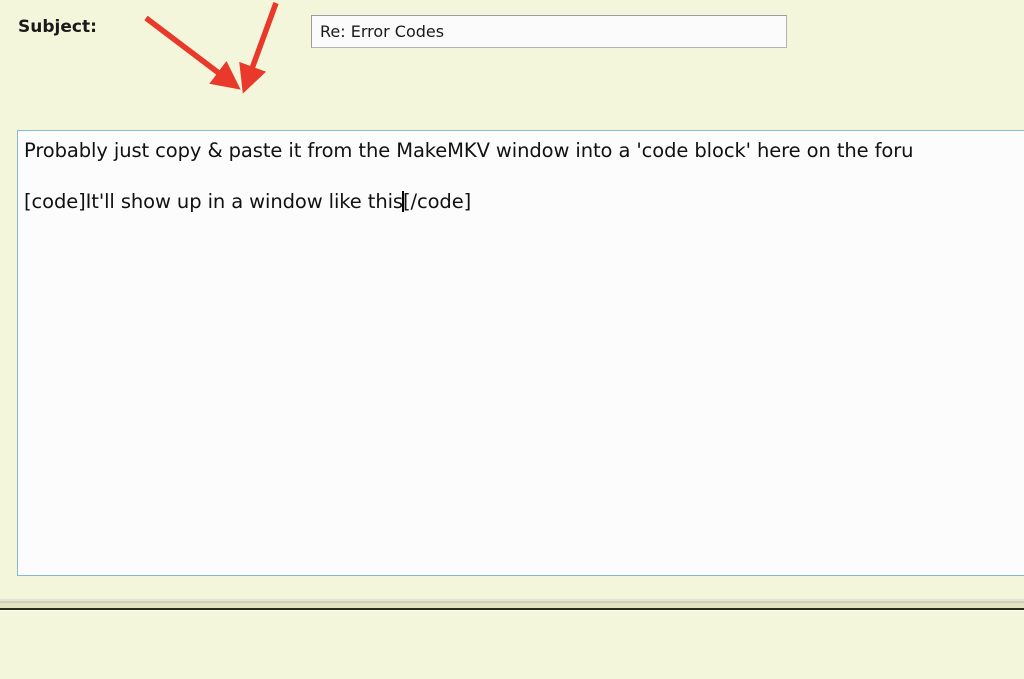  I want to click on section-divider, so click(512, 606).